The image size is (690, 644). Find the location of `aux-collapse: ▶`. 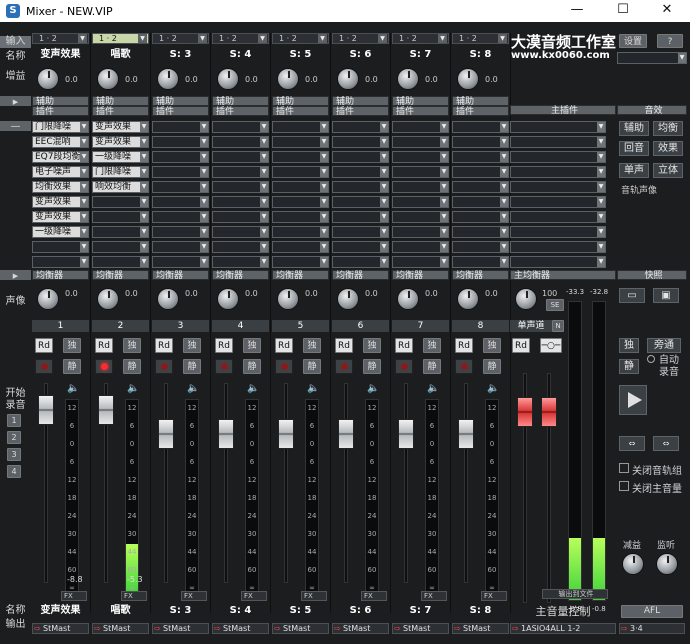

aux-collapse: ▶ is located at coordinates (15, 101).